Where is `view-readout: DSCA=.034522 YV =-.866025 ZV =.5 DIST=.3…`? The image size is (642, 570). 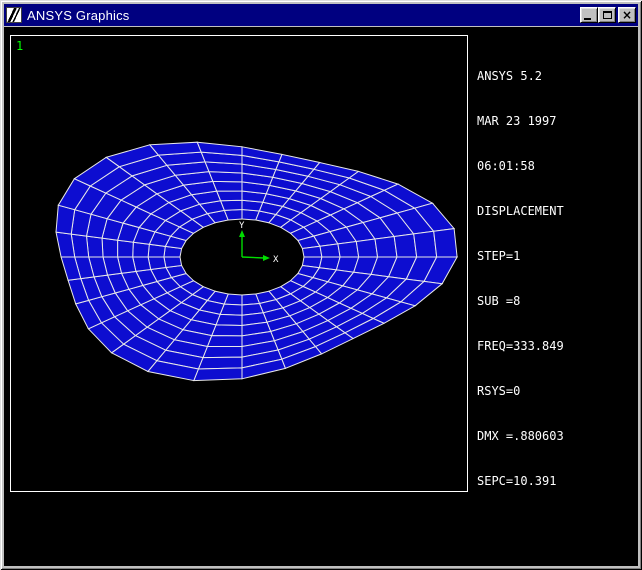
view-readout: DSCA=.034522 YV =-.866025 ZV =.5 DIST=.3… is located at coordinates (527, 550).